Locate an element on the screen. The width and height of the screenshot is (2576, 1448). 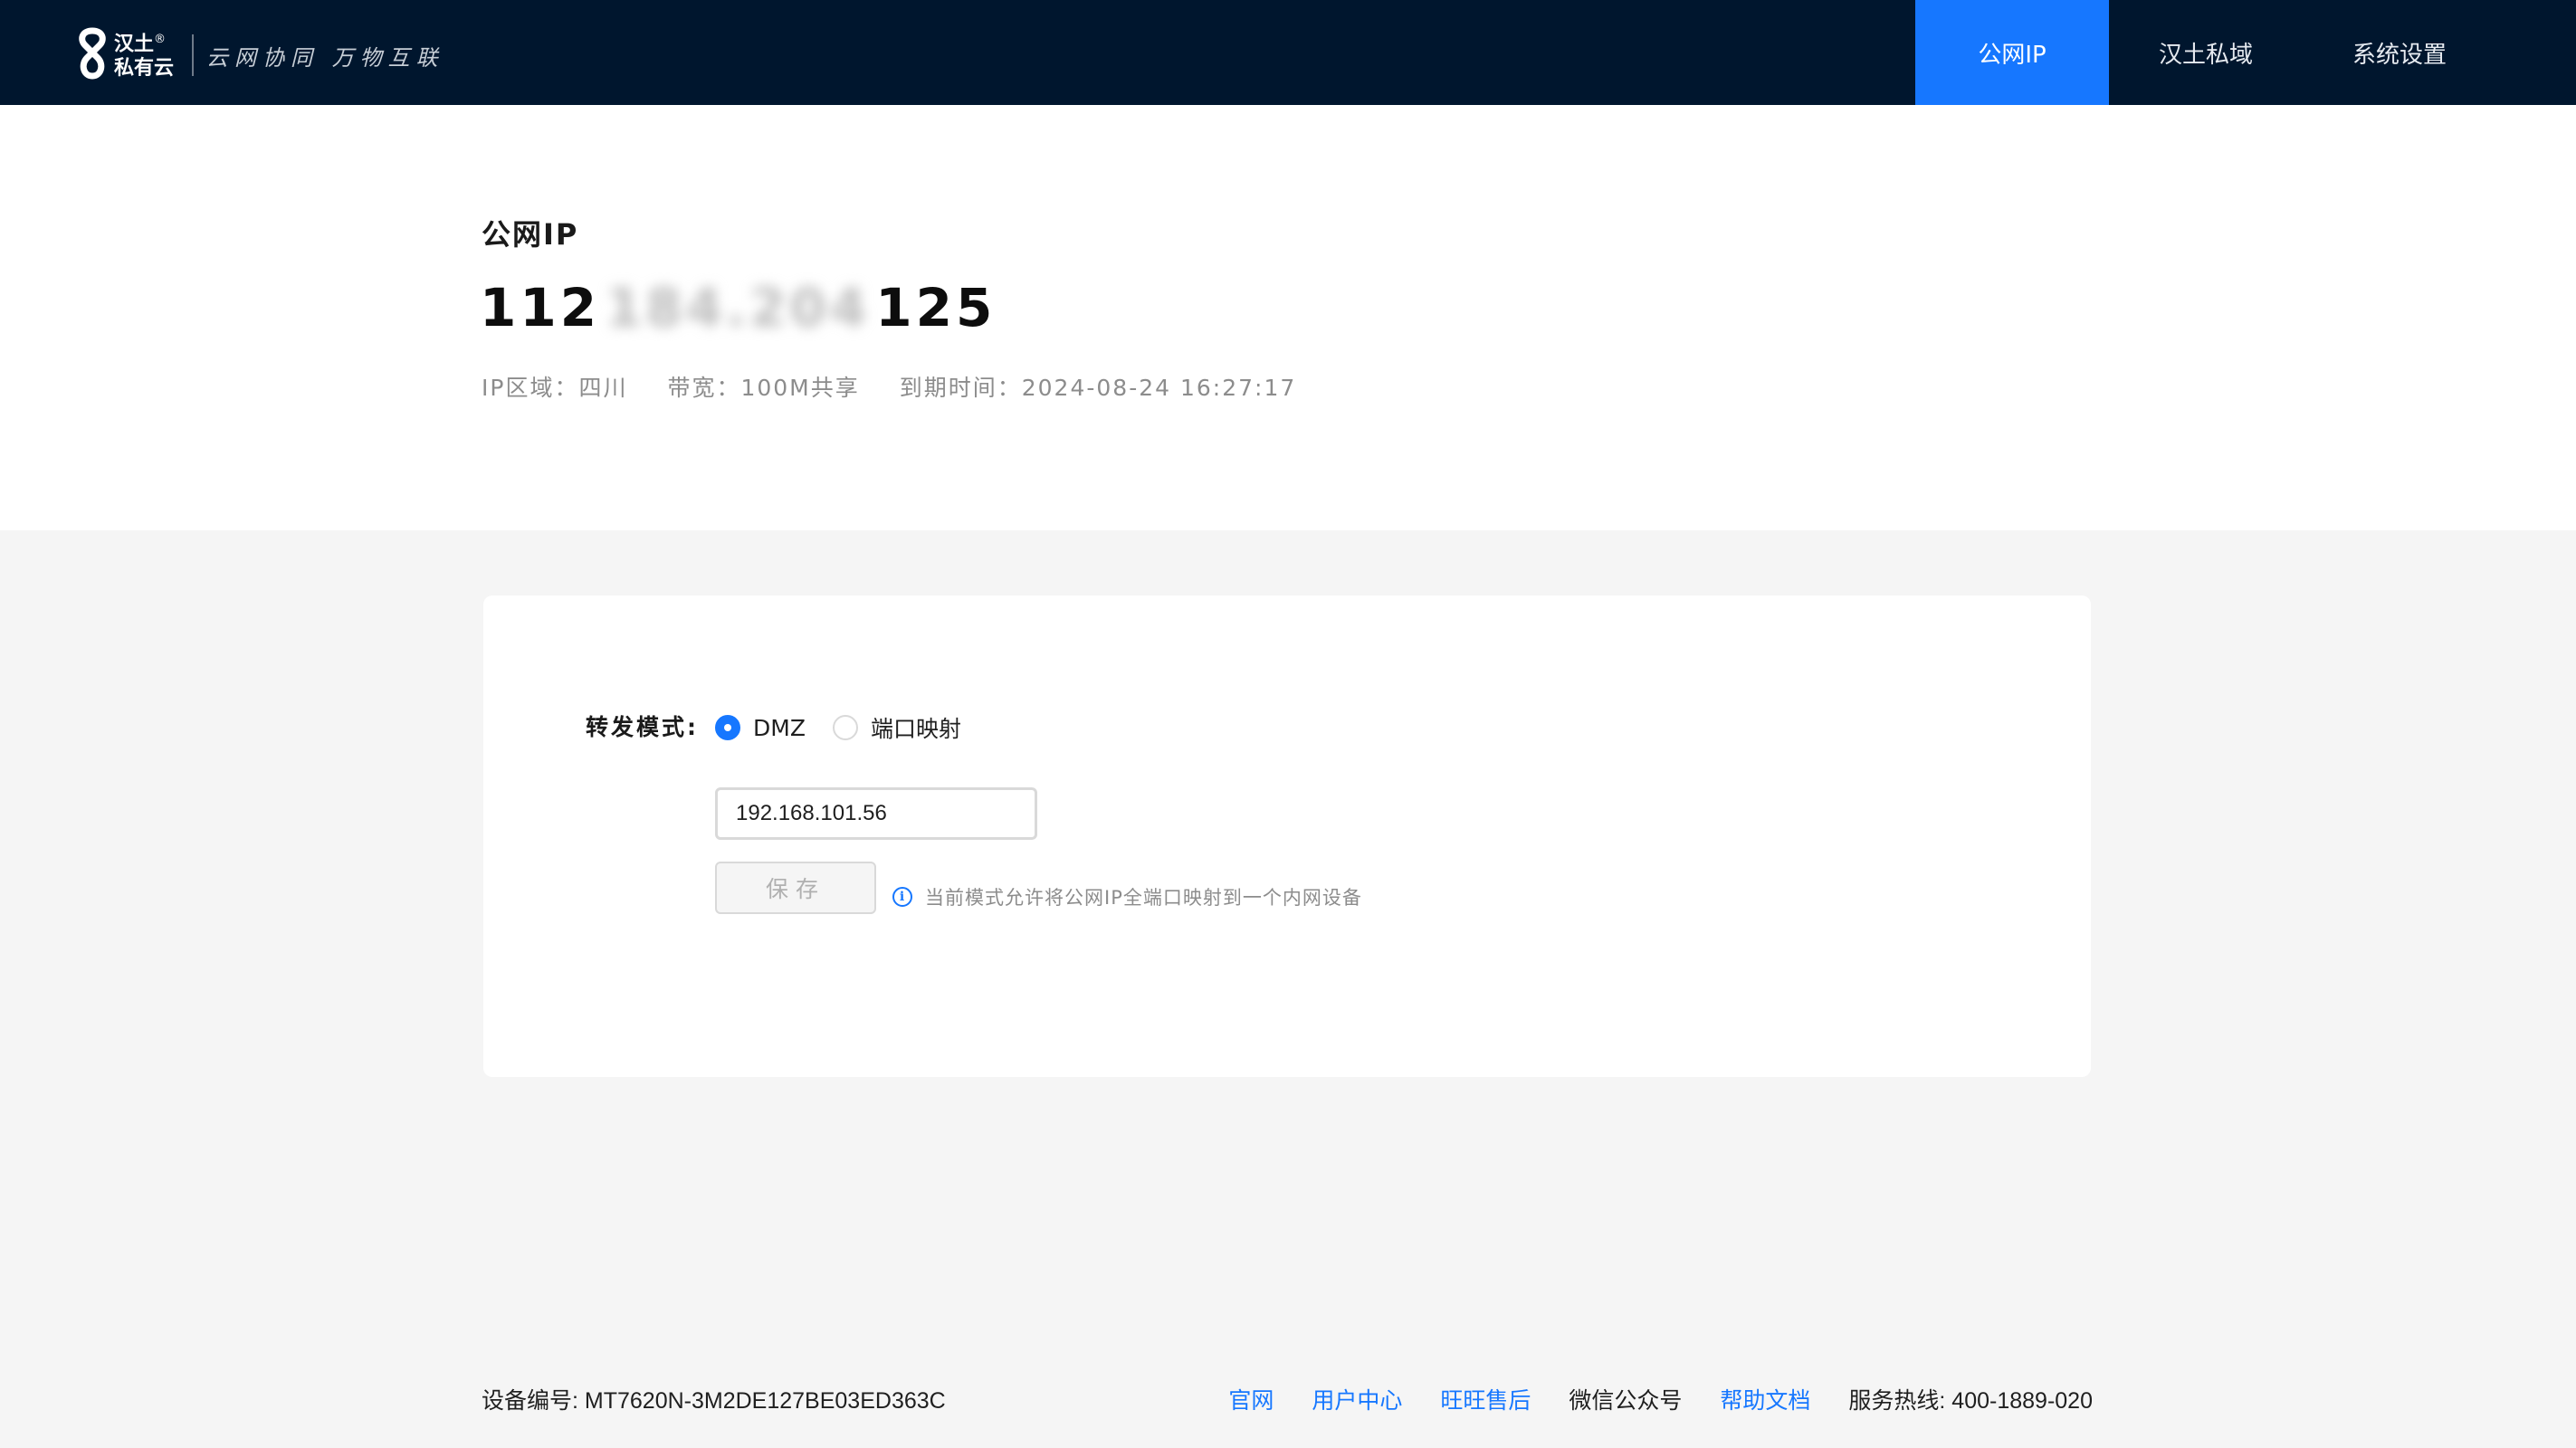
forward-mode-radio-group: DMZ 端口映射 is located at coordinates (852, 728).